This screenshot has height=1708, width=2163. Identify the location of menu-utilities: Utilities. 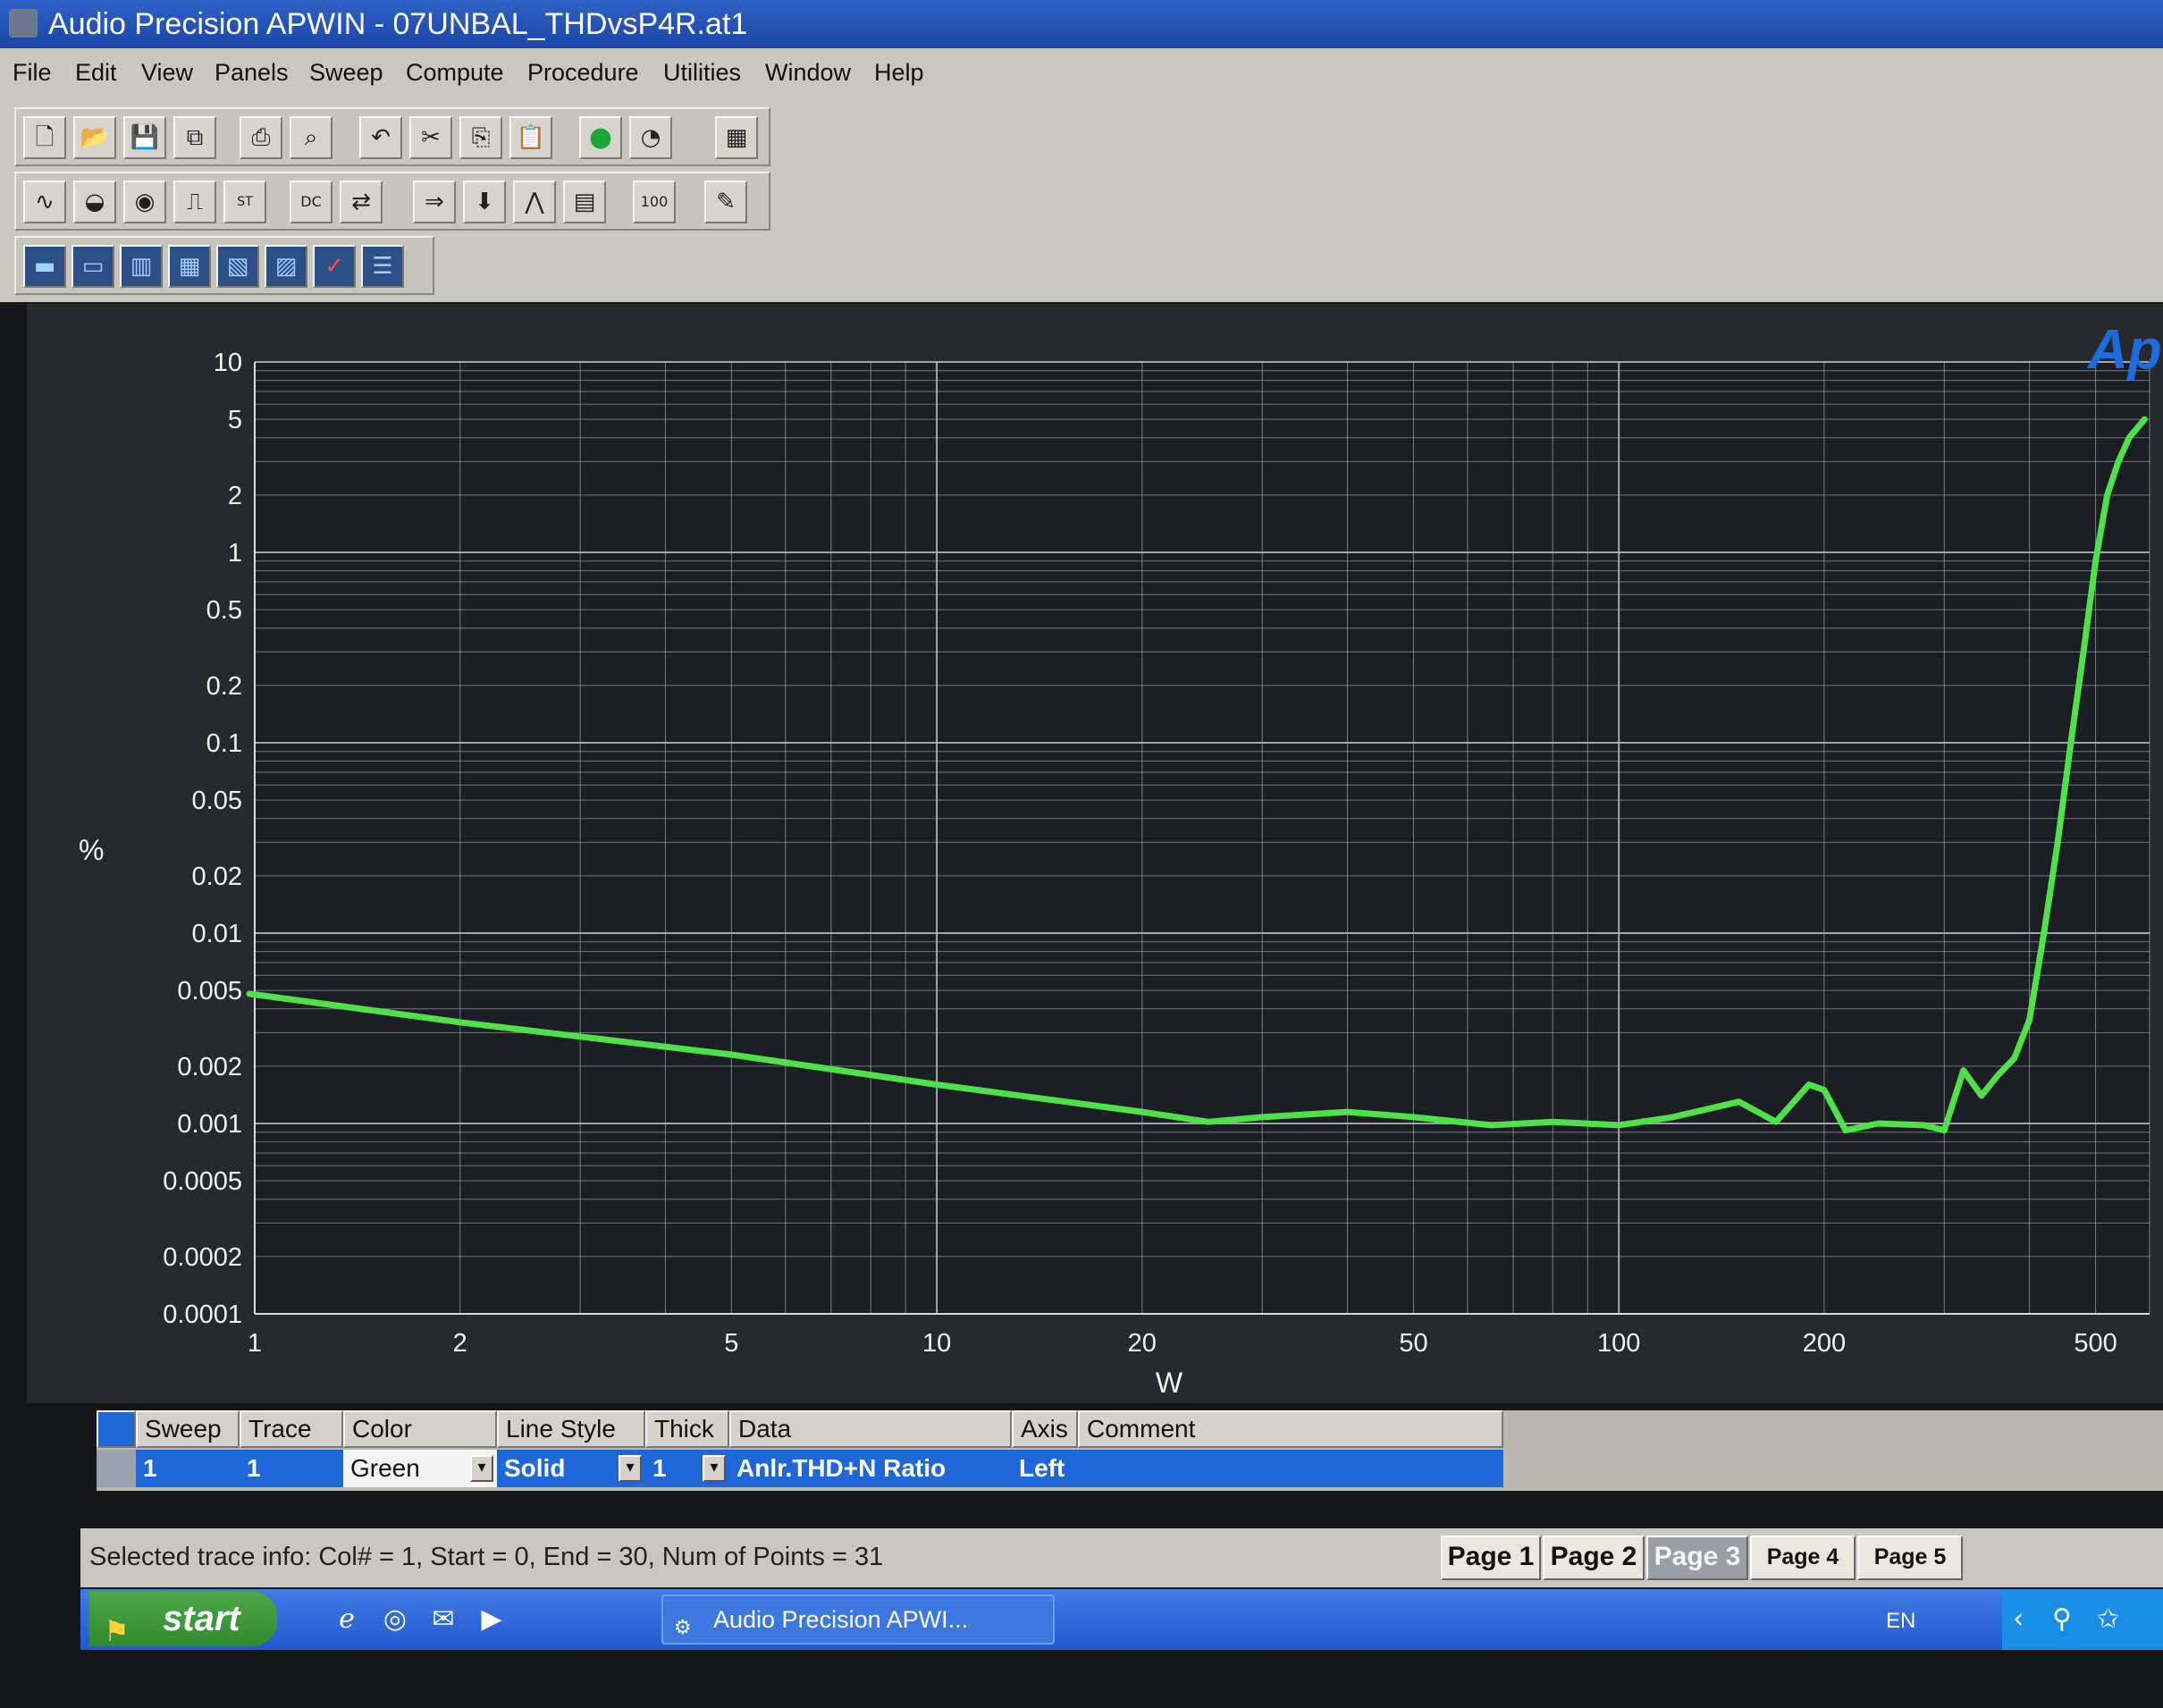
(702, 73).